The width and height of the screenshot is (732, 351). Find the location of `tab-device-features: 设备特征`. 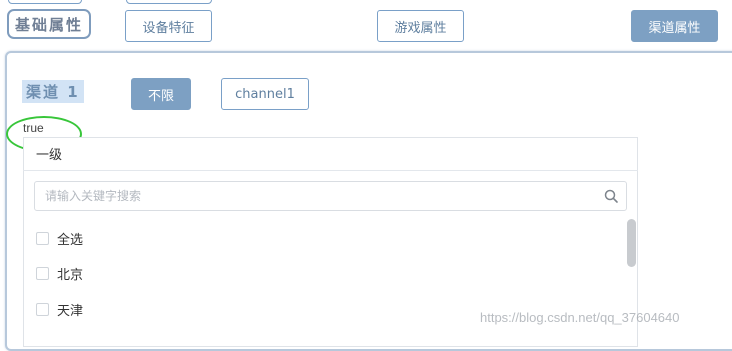

tab-device-features: 设备特征 is located at coordinates (168, 26).